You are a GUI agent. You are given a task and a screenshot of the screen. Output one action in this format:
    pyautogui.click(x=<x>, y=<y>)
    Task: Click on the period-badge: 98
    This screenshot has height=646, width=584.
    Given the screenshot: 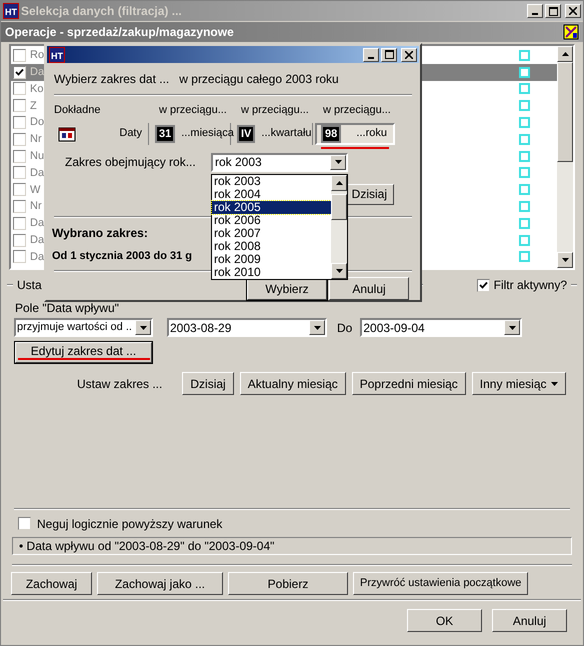 What is the action you would take?
    pyautogui.click(x=331, y=133)
    